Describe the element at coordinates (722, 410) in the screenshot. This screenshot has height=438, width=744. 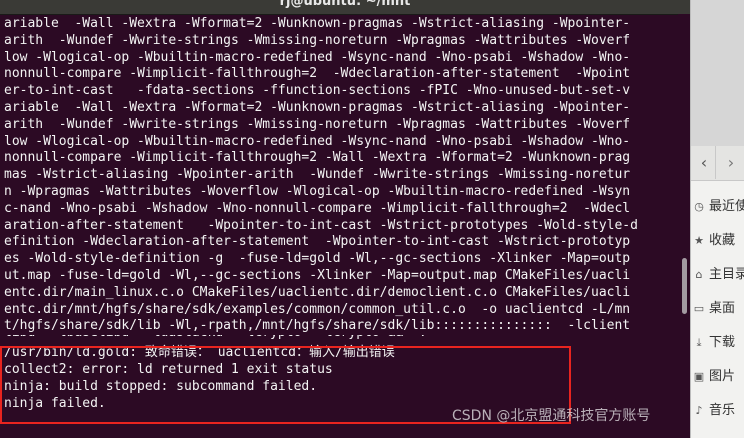
I see `sidebar-item-label: 音乐` at that location.